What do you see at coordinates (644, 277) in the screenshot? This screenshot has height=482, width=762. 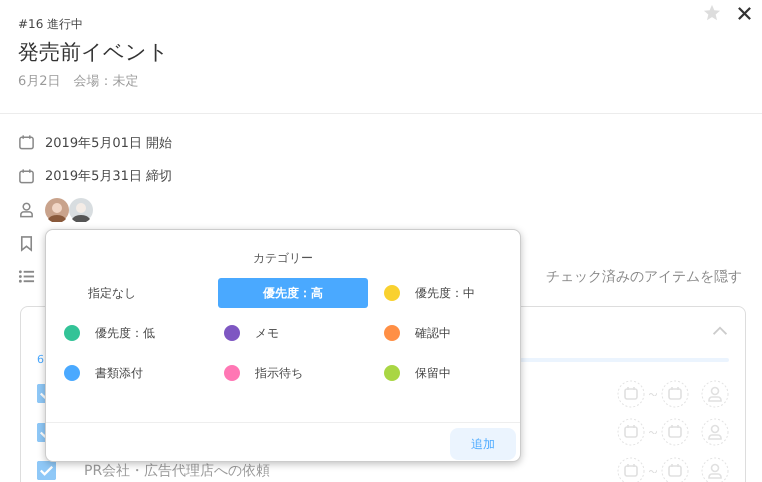 I see `hide-checked-link: チェック済みのアイテムを隠す` at bounding box center [644, 277].